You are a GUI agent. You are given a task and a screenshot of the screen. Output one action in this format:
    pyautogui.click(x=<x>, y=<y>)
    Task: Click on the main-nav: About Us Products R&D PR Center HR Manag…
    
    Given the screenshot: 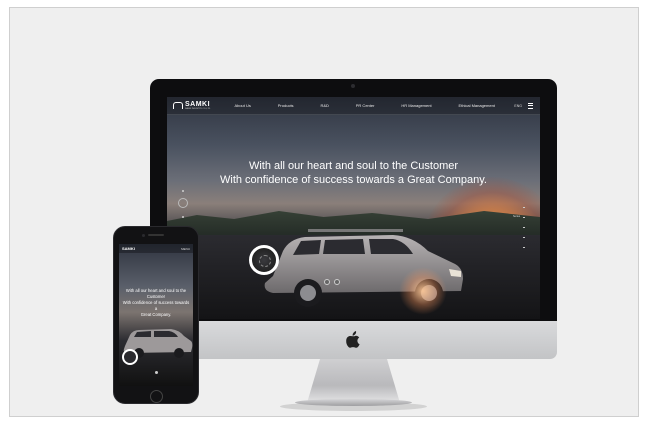 What is the action you would take?
    pyautogui.click(x=364, y=105)
    